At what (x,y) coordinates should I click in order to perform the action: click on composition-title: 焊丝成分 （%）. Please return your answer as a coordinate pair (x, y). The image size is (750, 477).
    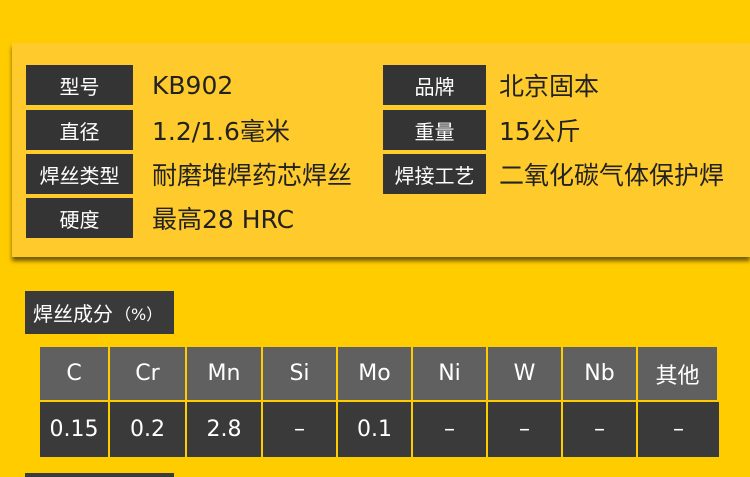
    Looking at the image, I should click on (99, 312).